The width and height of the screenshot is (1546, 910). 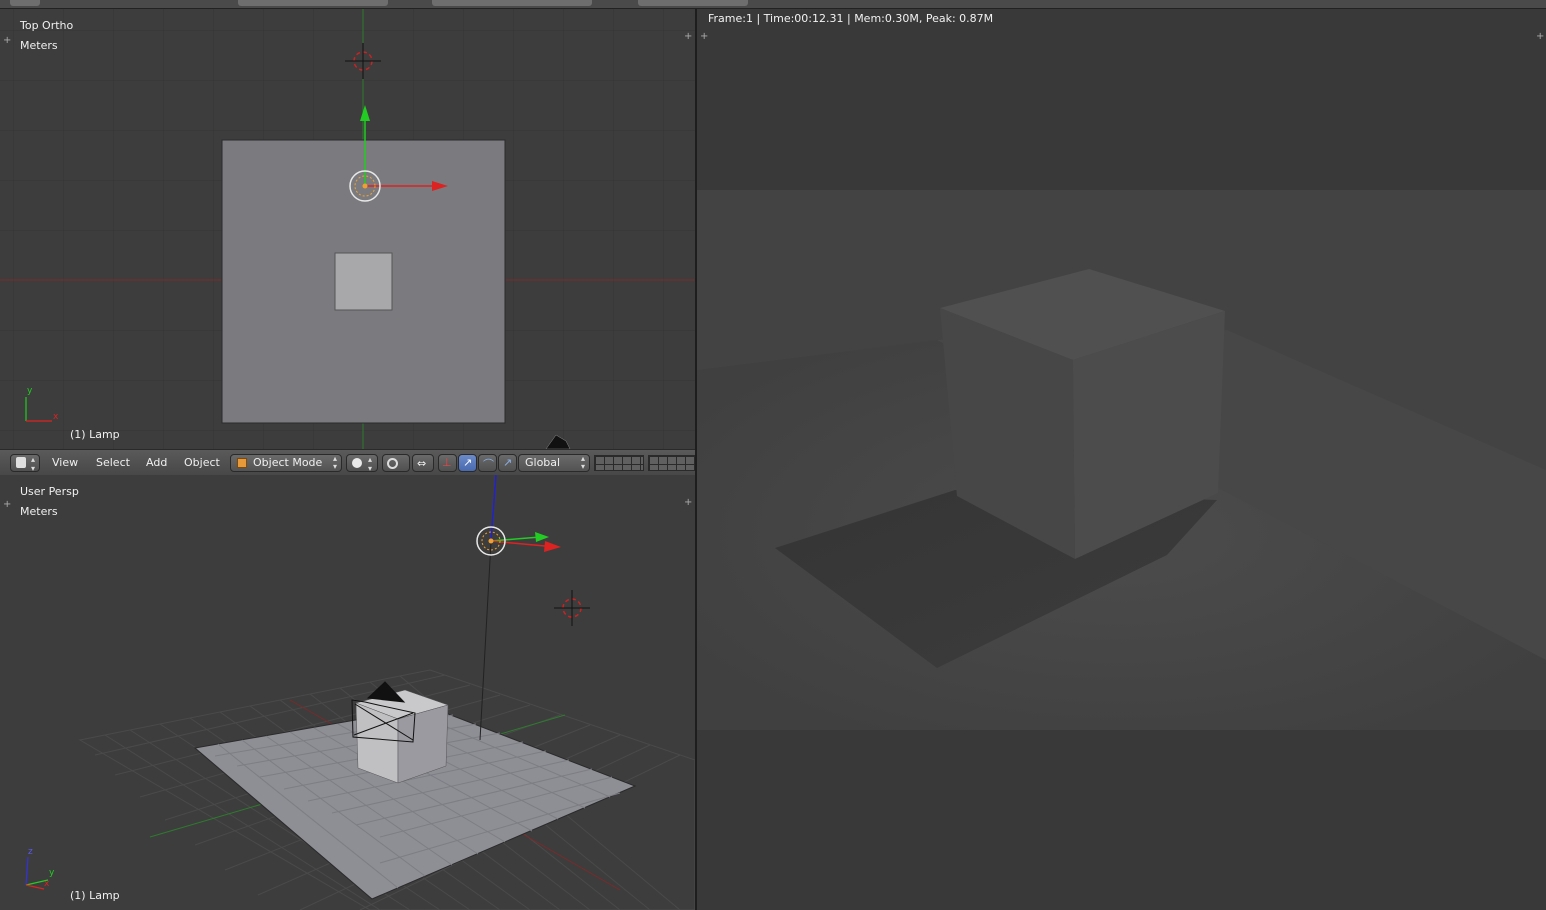 What do you see at coordinates (113, 462) in the screenshot?
I see `select-menu: Select` at bounding box center [113, 462].